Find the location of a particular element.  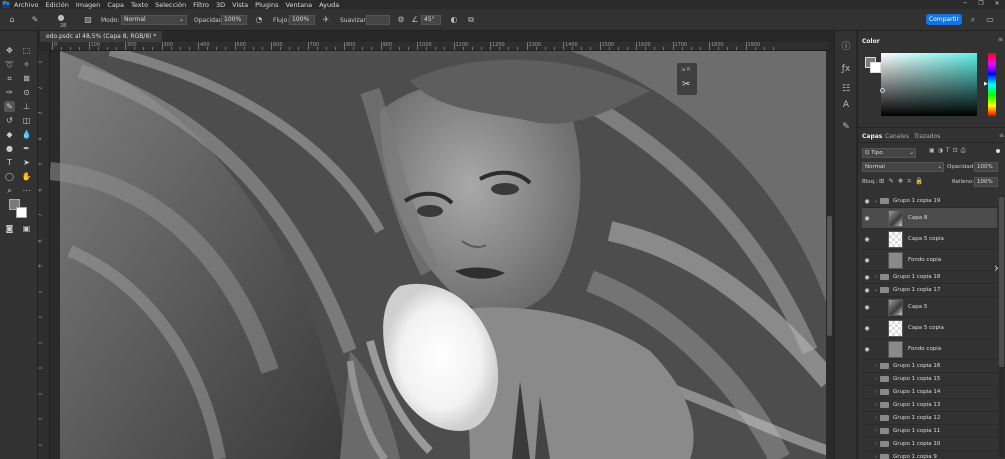

pen-tool-icon: ✒ is located at coordinates (26, 148).